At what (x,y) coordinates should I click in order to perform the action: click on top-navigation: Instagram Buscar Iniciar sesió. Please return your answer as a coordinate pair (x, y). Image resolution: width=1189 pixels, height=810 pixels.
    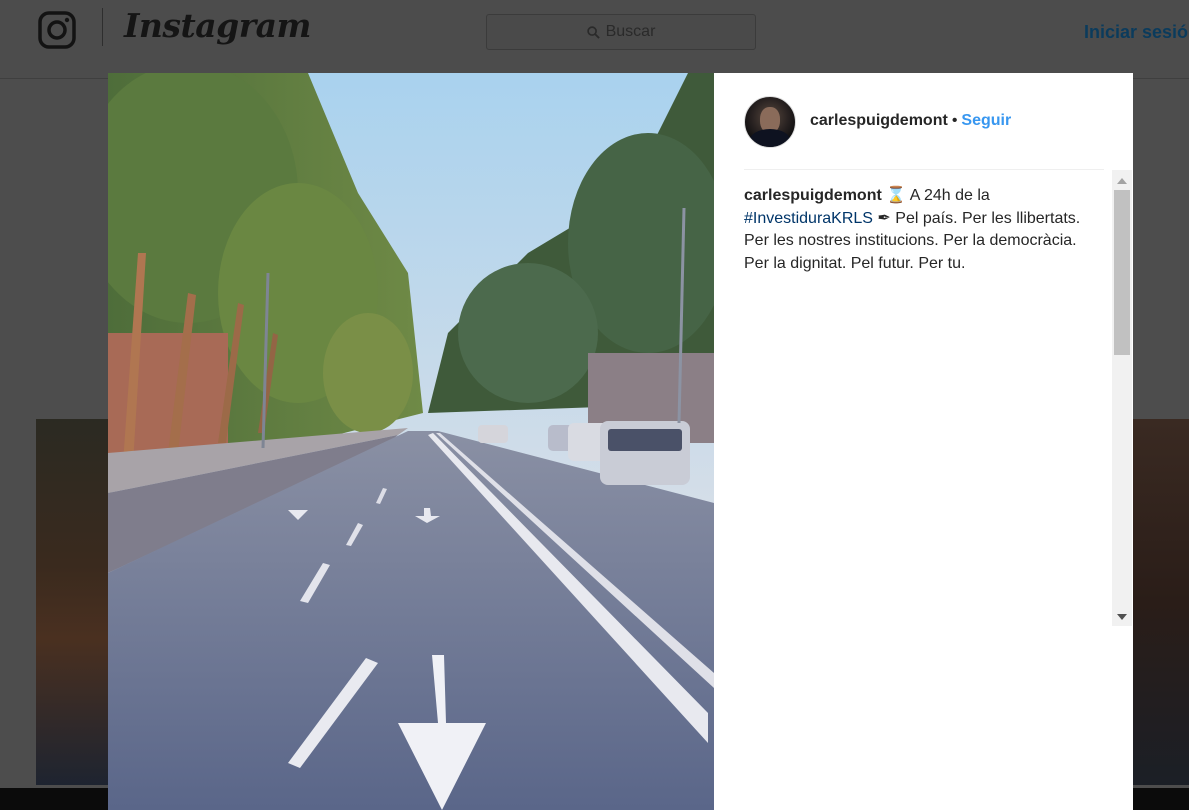
    Looking at the image, I should click on (594, 39).